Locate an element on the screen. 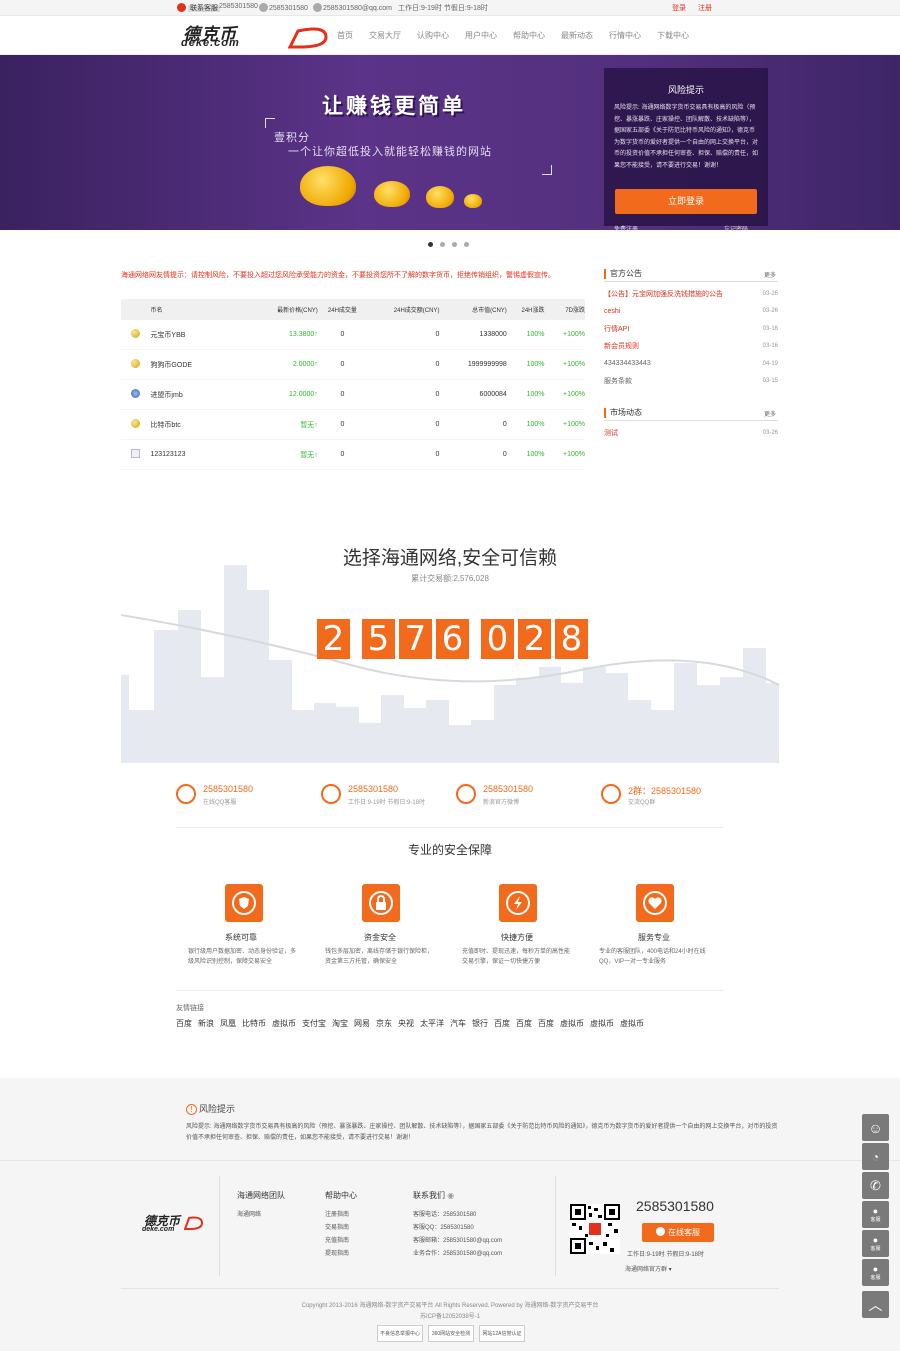 Image resolution: width=900 pixels, height=1351 pixels. topbar-hours: 工作日:9-19时 节假日:9-18时 is located at coordinates (443, 8).